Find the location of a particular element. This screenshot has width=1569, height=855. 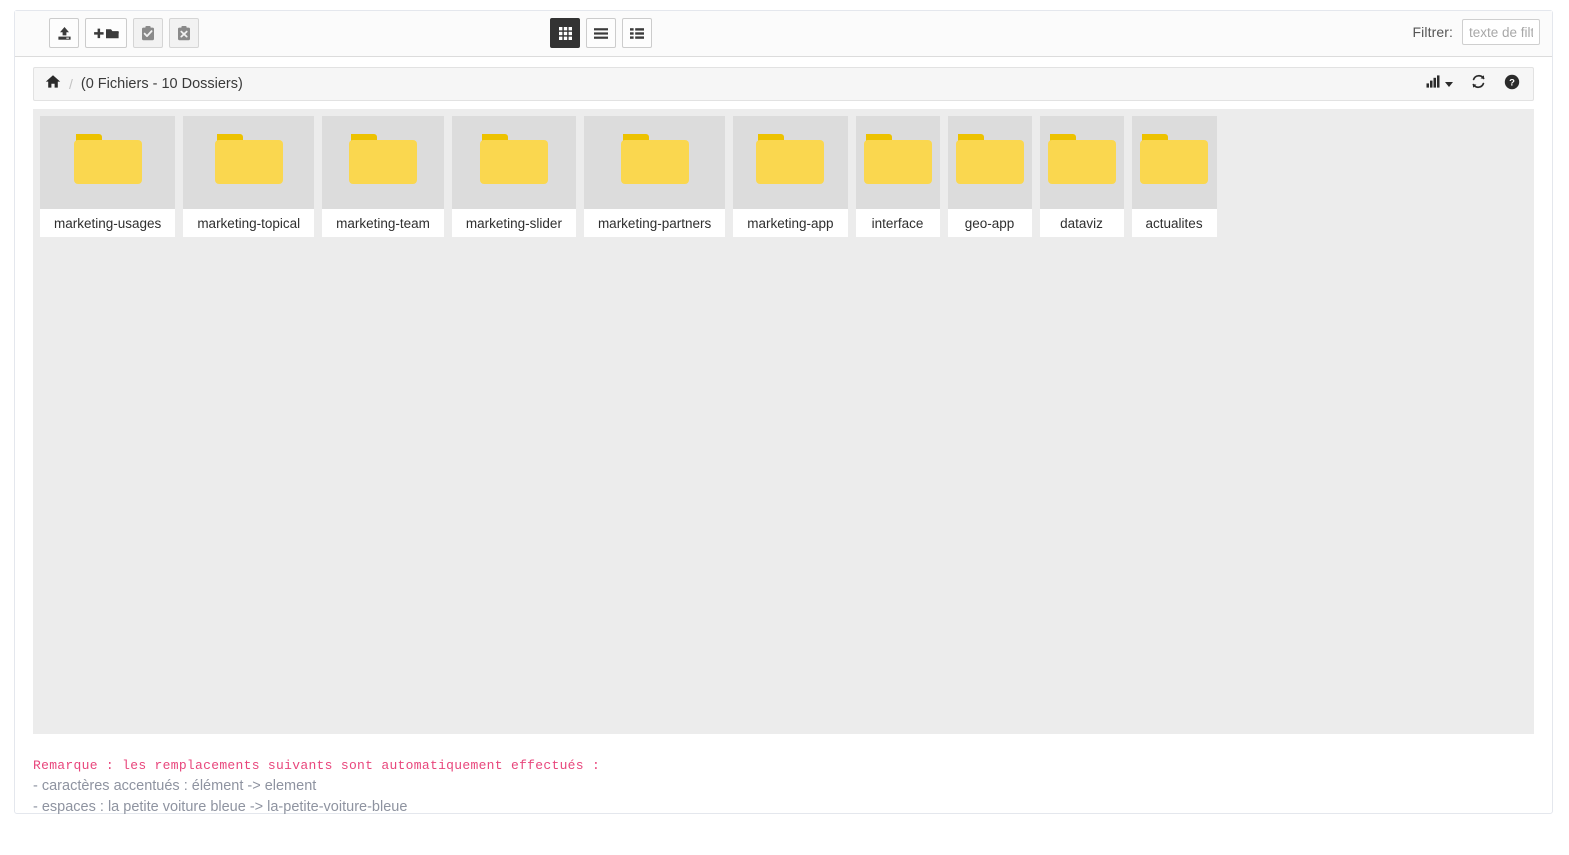

filter-label: Filtrer: is located at coordinates (1432, 32).